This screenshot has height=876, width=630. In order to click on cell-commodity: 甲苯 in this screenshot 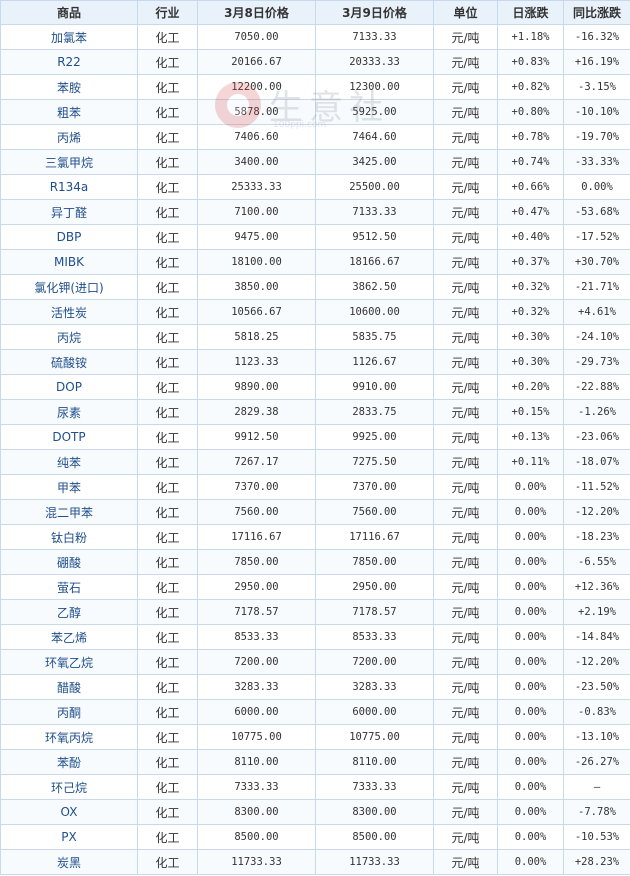, I will do `click(69, 487)`.